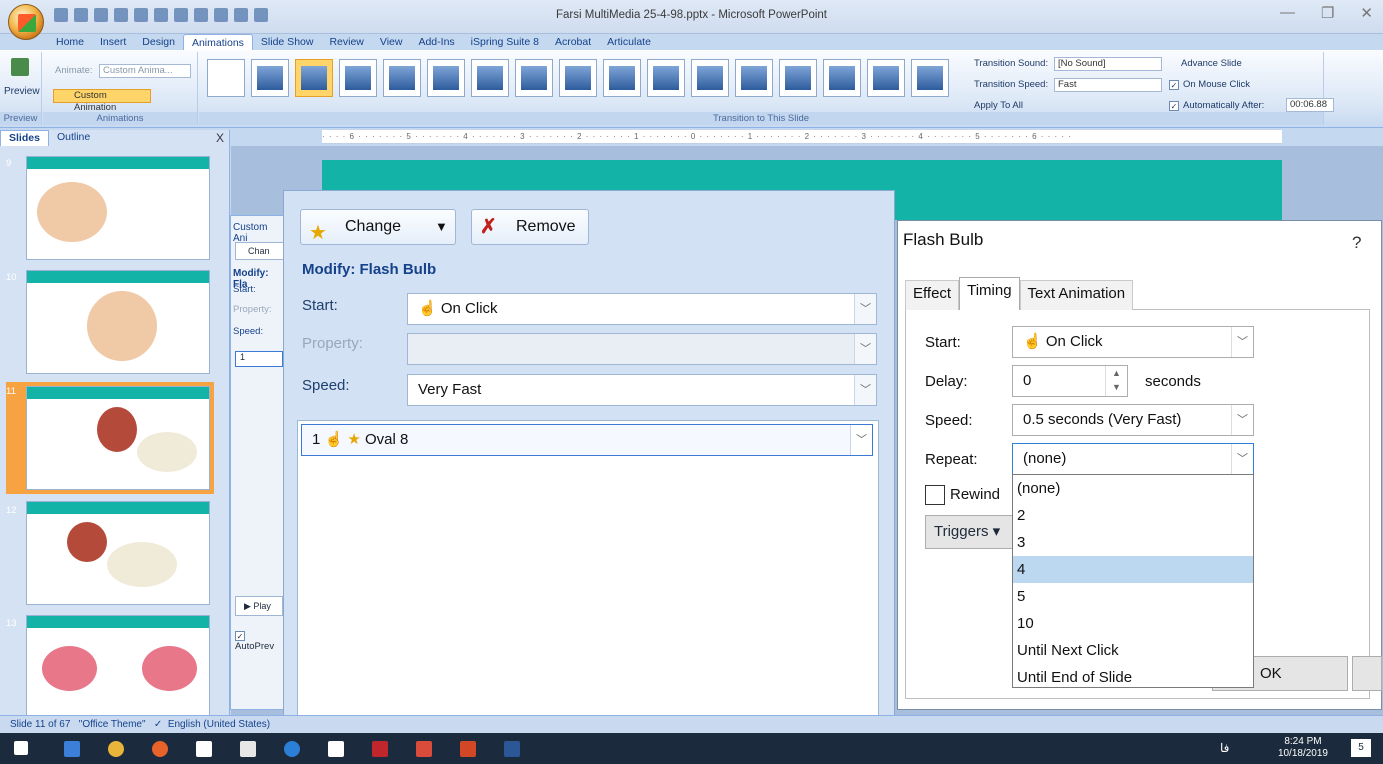 This screenshot has height=764, width=1383. I want to click on tab-insert: Insert, so click(113, 42).